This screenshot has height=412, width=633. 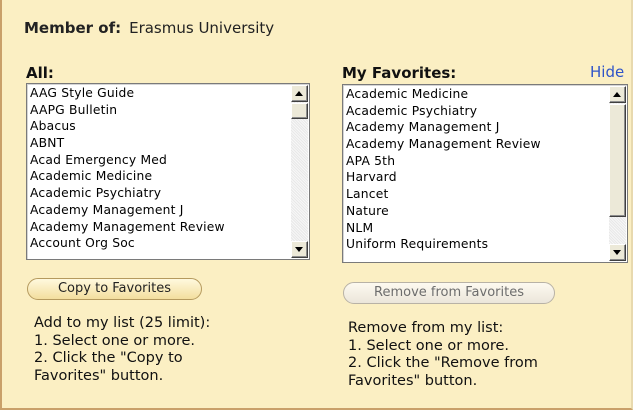 I want to click on instruction-line: Remove from my list:, so click(x=426, y=328).